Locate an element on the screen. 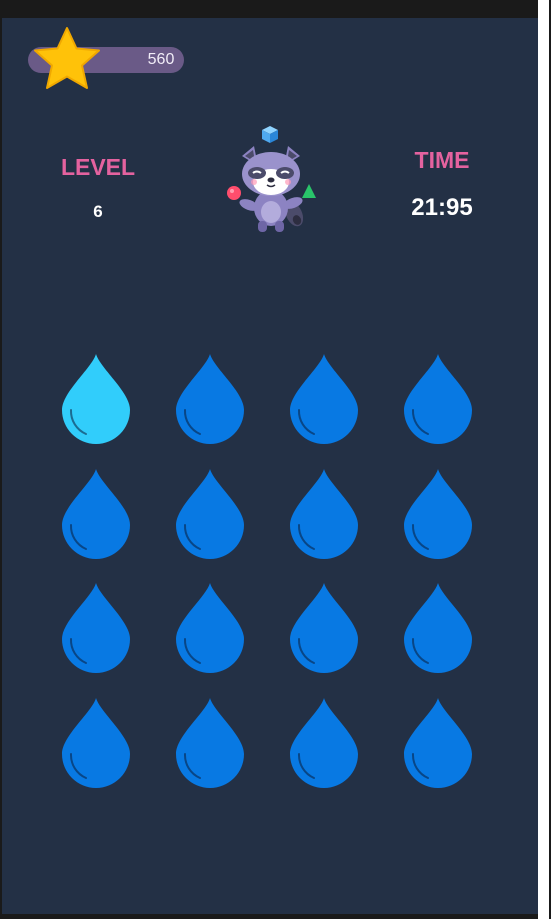  level-label: LEVEL is located at coordinates (98, 167).